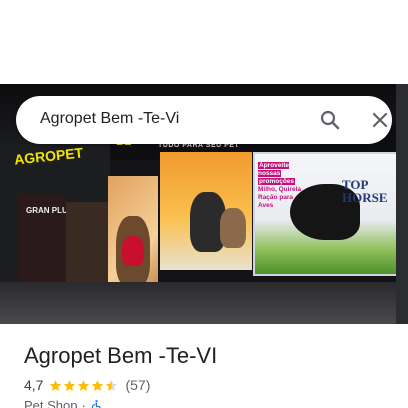 The height and width of the screenshot is (408, 408). What do you see at coordinates (109, 119) in the screenshot?
I see `search-input: Agropet Bem -Te-Vi` at bounding box center [109, 119].